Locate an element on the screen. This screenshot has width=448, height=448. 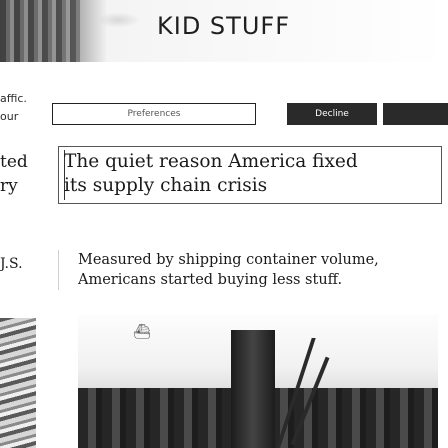
column-divider is located at coordinates (58, 270).